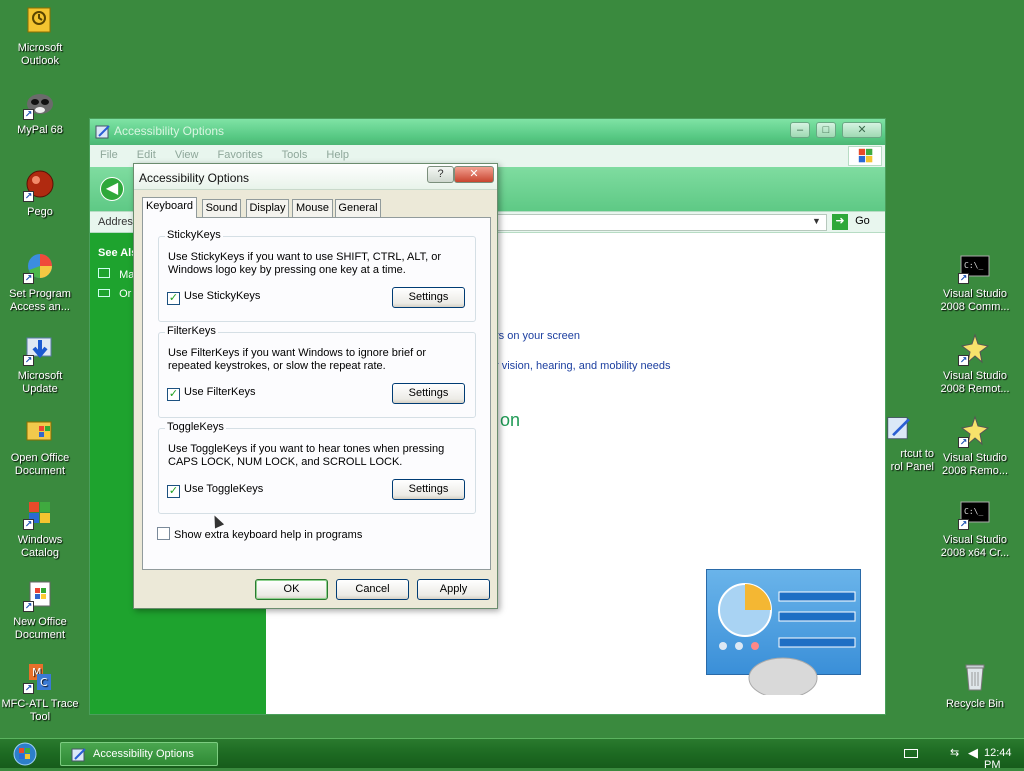 Image resolution: width=1024 pixels, height=771 pixels. Describe the element at coordinates (337, 155) in the screenshot. I see `menu-help: Help` at that location.